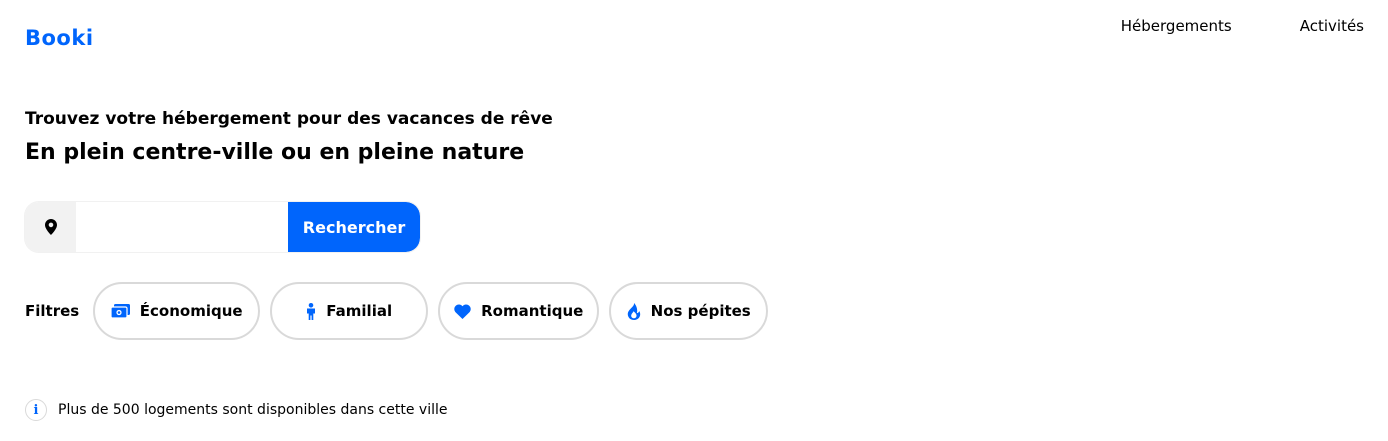  Describe the element at coordinates (191, 311) in the screenshot. I see `filter-label: Économique` at that location.